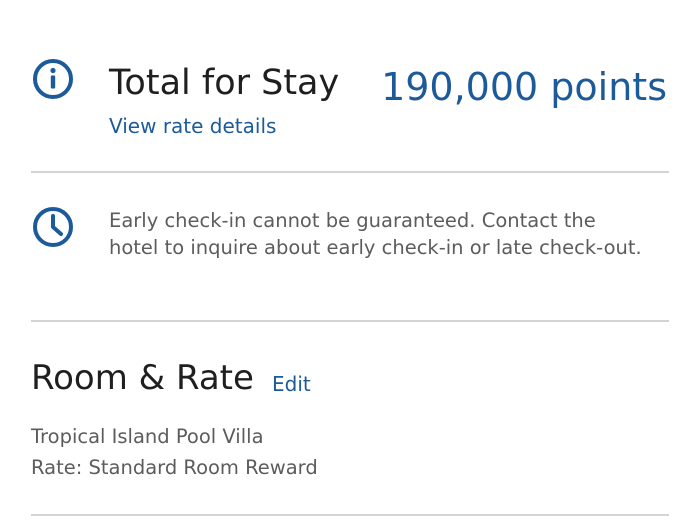 The width and height of the screenshot is (700, 524). I want to click on clock-icon, so click(53, 227).